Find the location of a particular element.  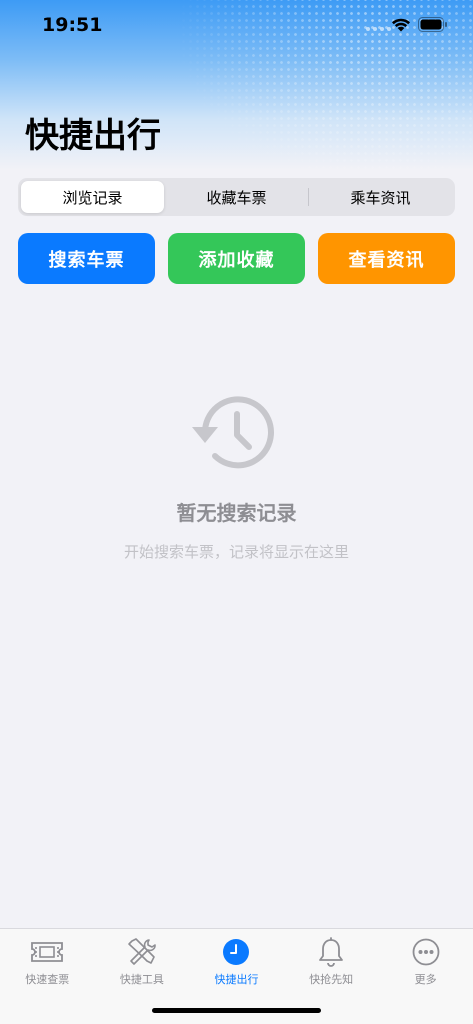

ticket-icon is located at coordinates (47, 952).